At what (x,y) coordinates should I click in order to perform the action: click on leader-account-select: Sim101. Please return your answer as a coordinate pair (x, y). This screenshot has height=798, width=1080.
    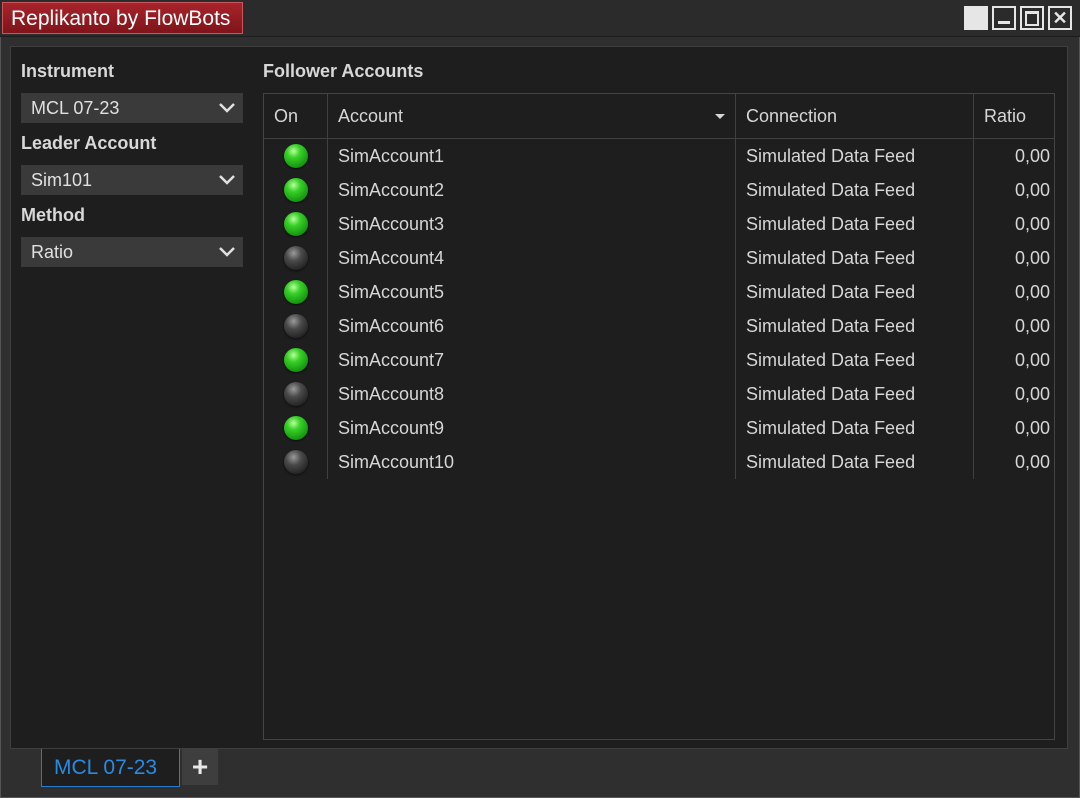
    Looking at the image, I should click on (132, 180).